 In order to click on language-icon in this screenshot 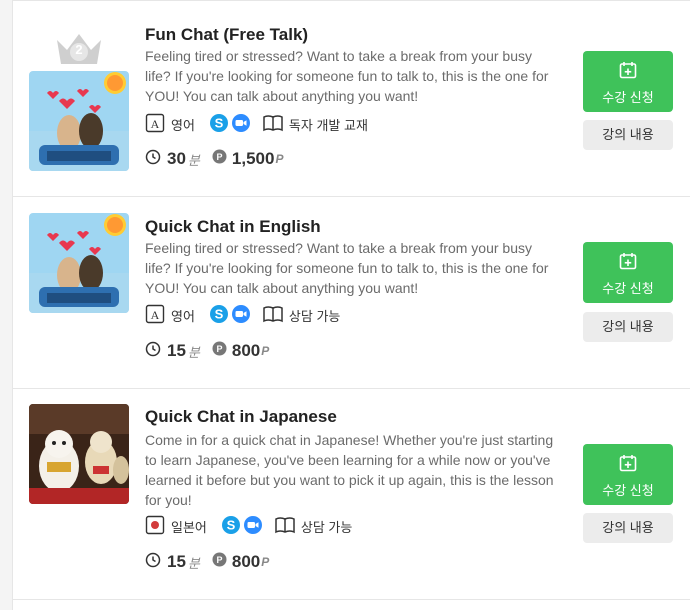, I will do `click(155, 526)`.